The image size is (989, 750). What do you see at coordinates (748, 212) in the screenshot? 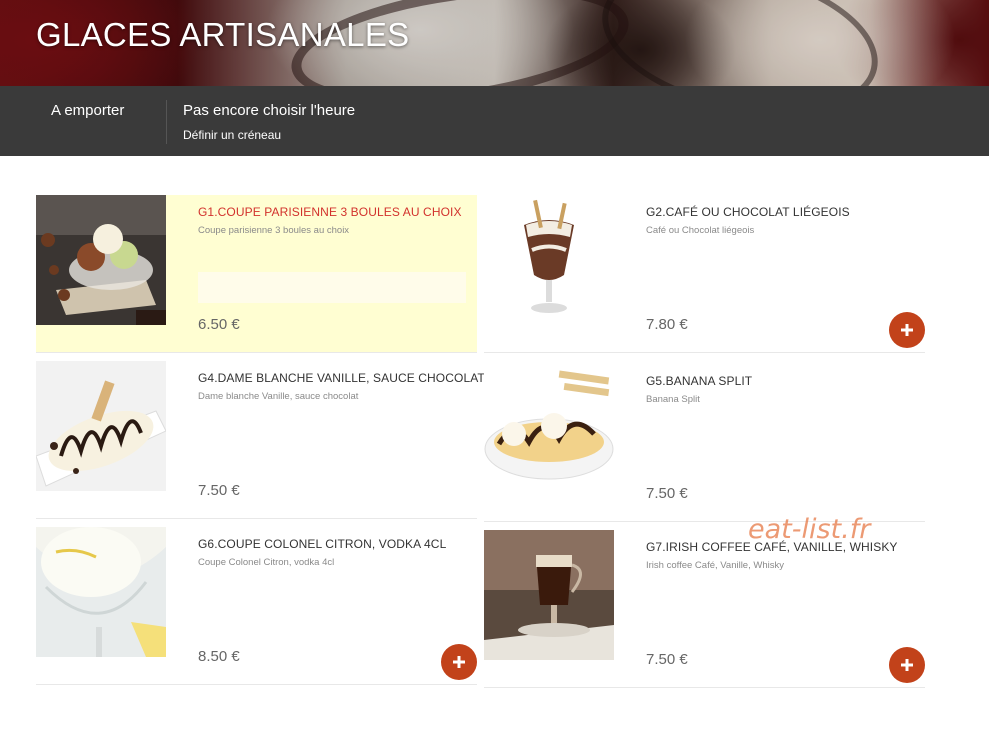
I see `product-name: G2.CAFÉ OU CHOCOLAT LIÉGEOIS` at bounding box center [748, 212].